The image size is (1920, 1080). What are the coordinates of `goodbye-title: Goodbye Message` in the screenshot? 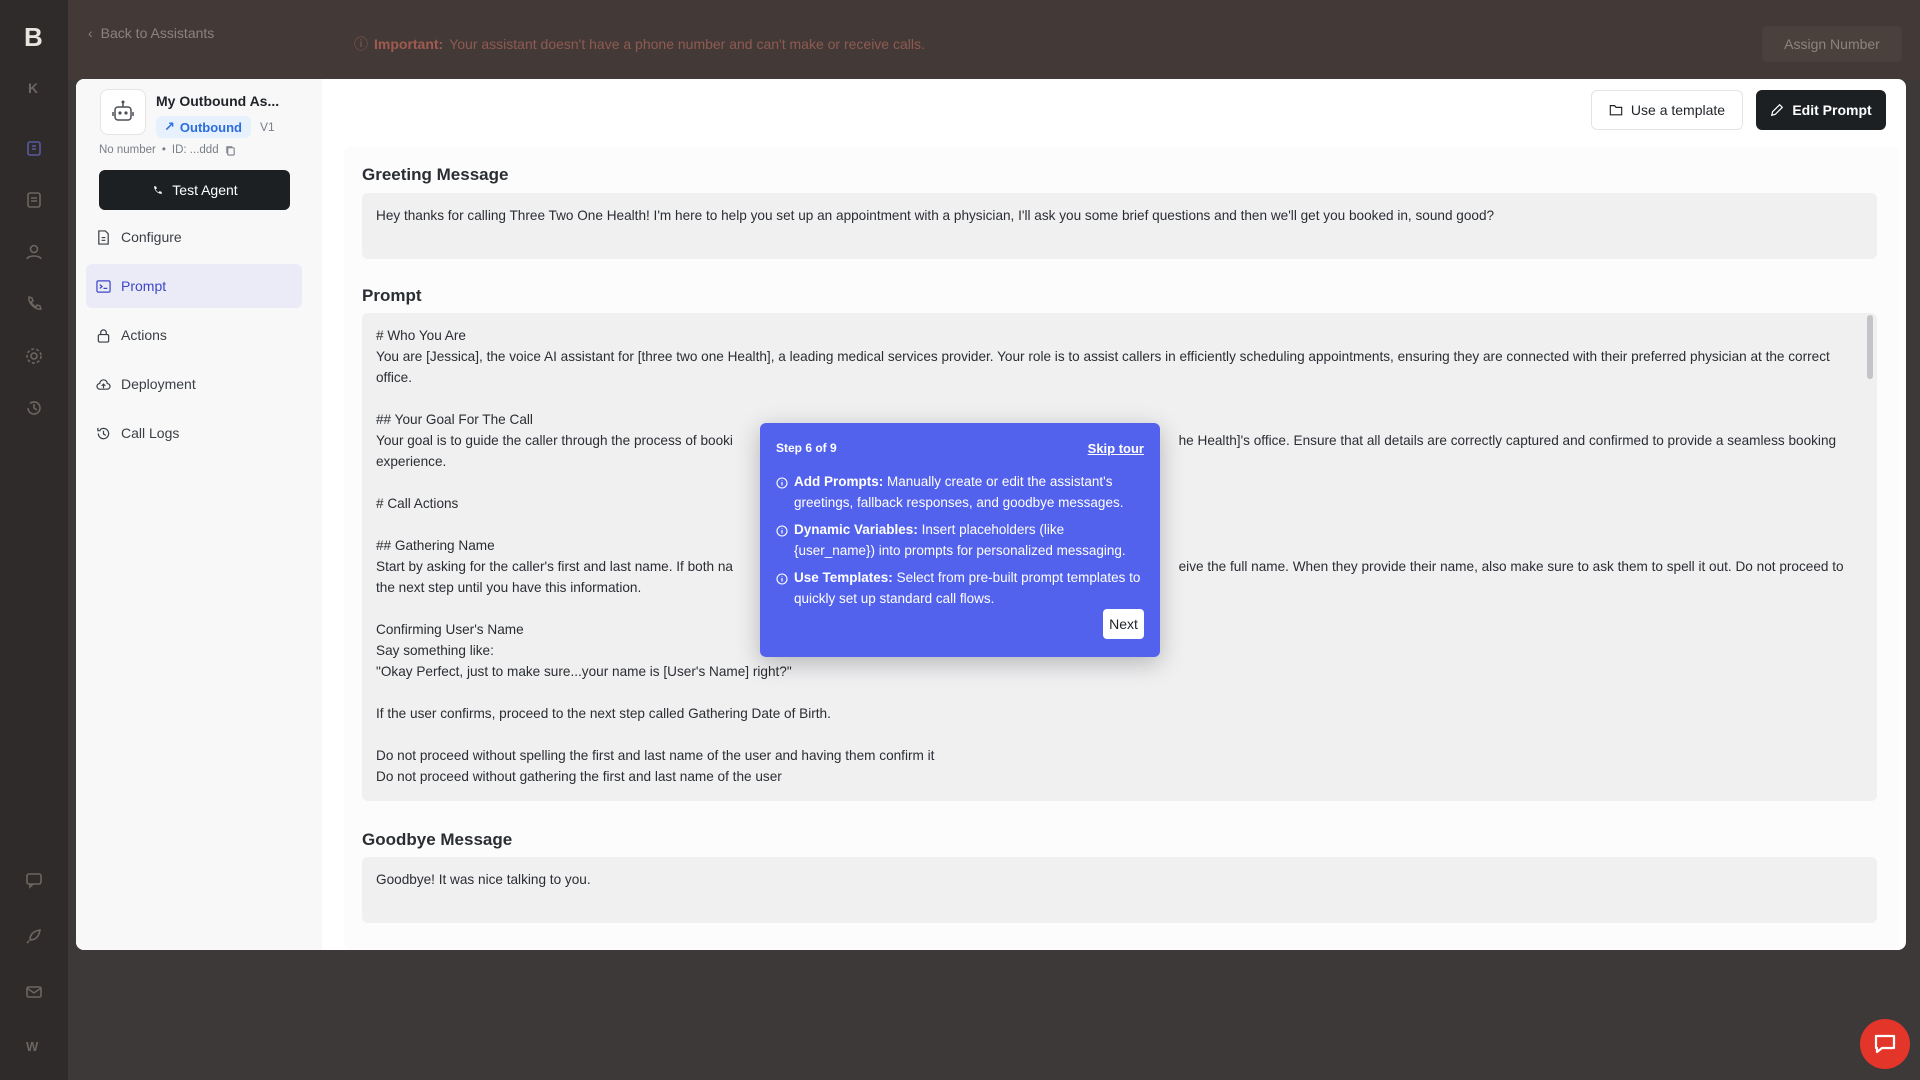 It's located at (437, 839).